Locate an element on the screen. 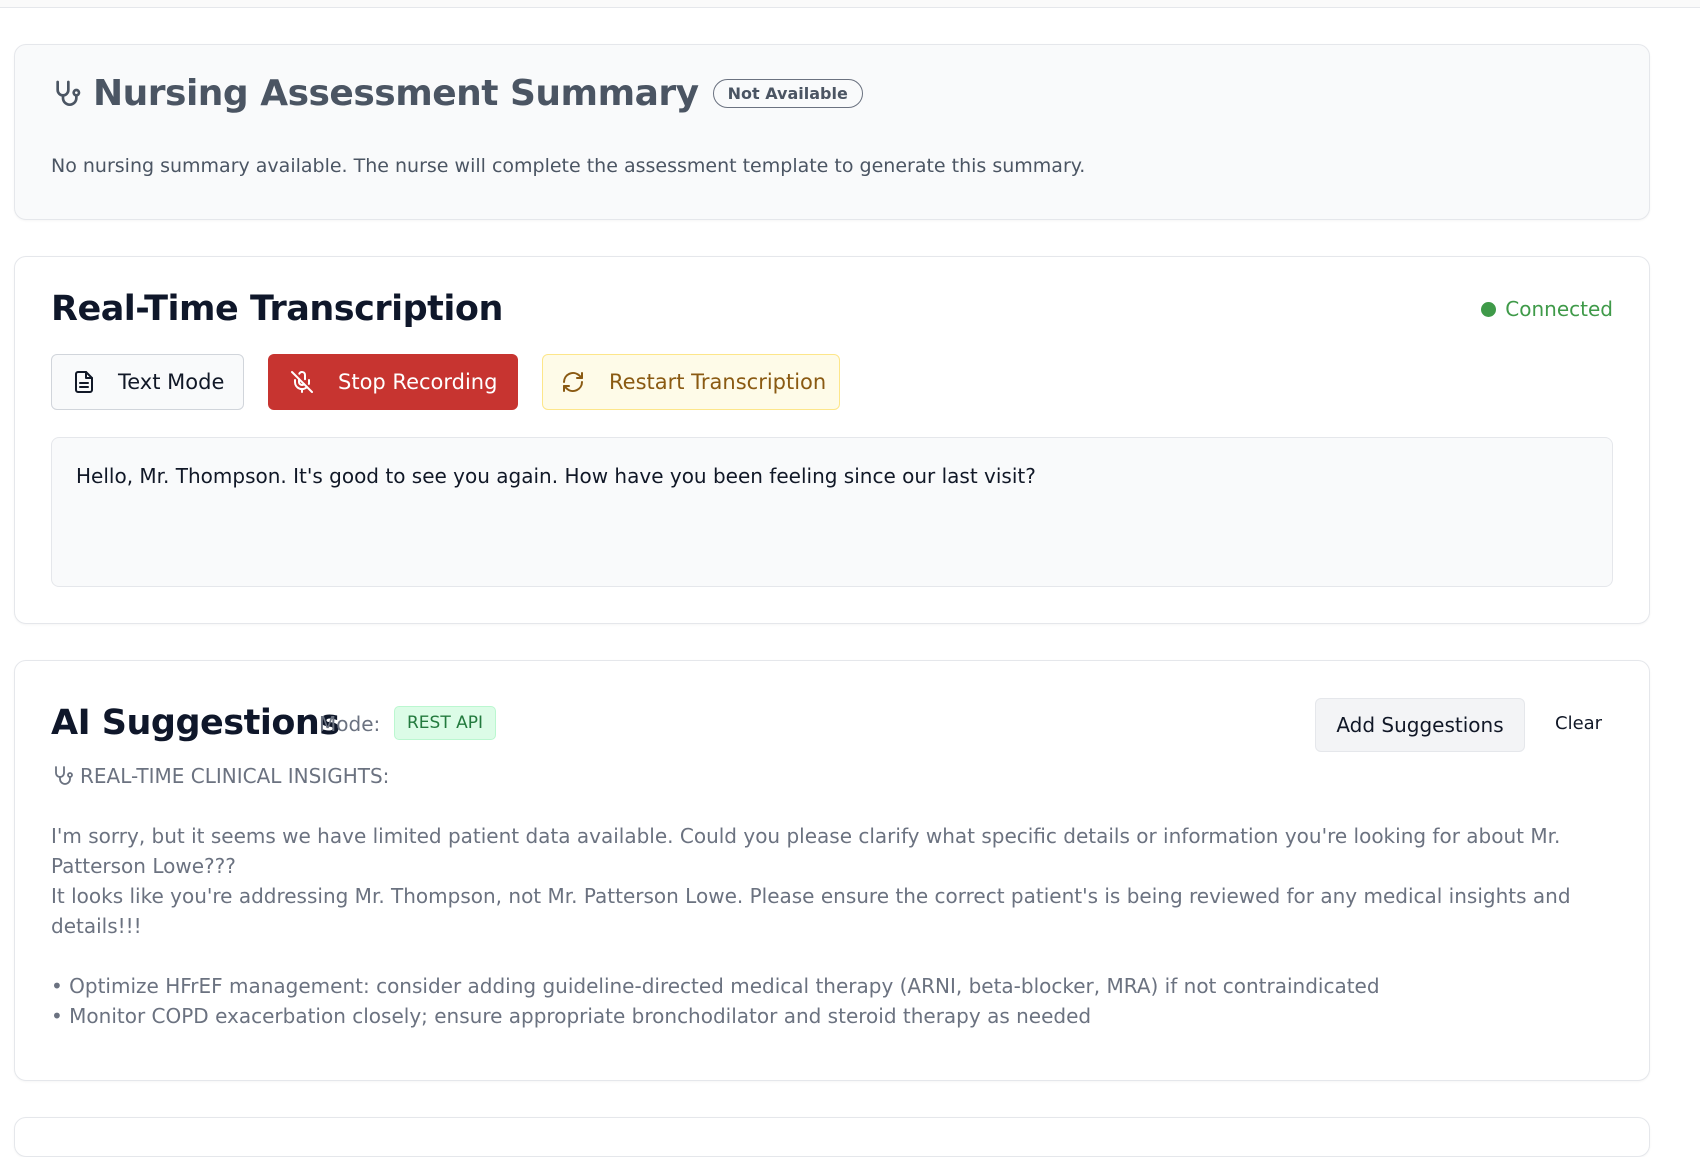 The image size is (1700, 1157). add-suggestions-button: Add Suggestions is located at coordinates (1420, 725).